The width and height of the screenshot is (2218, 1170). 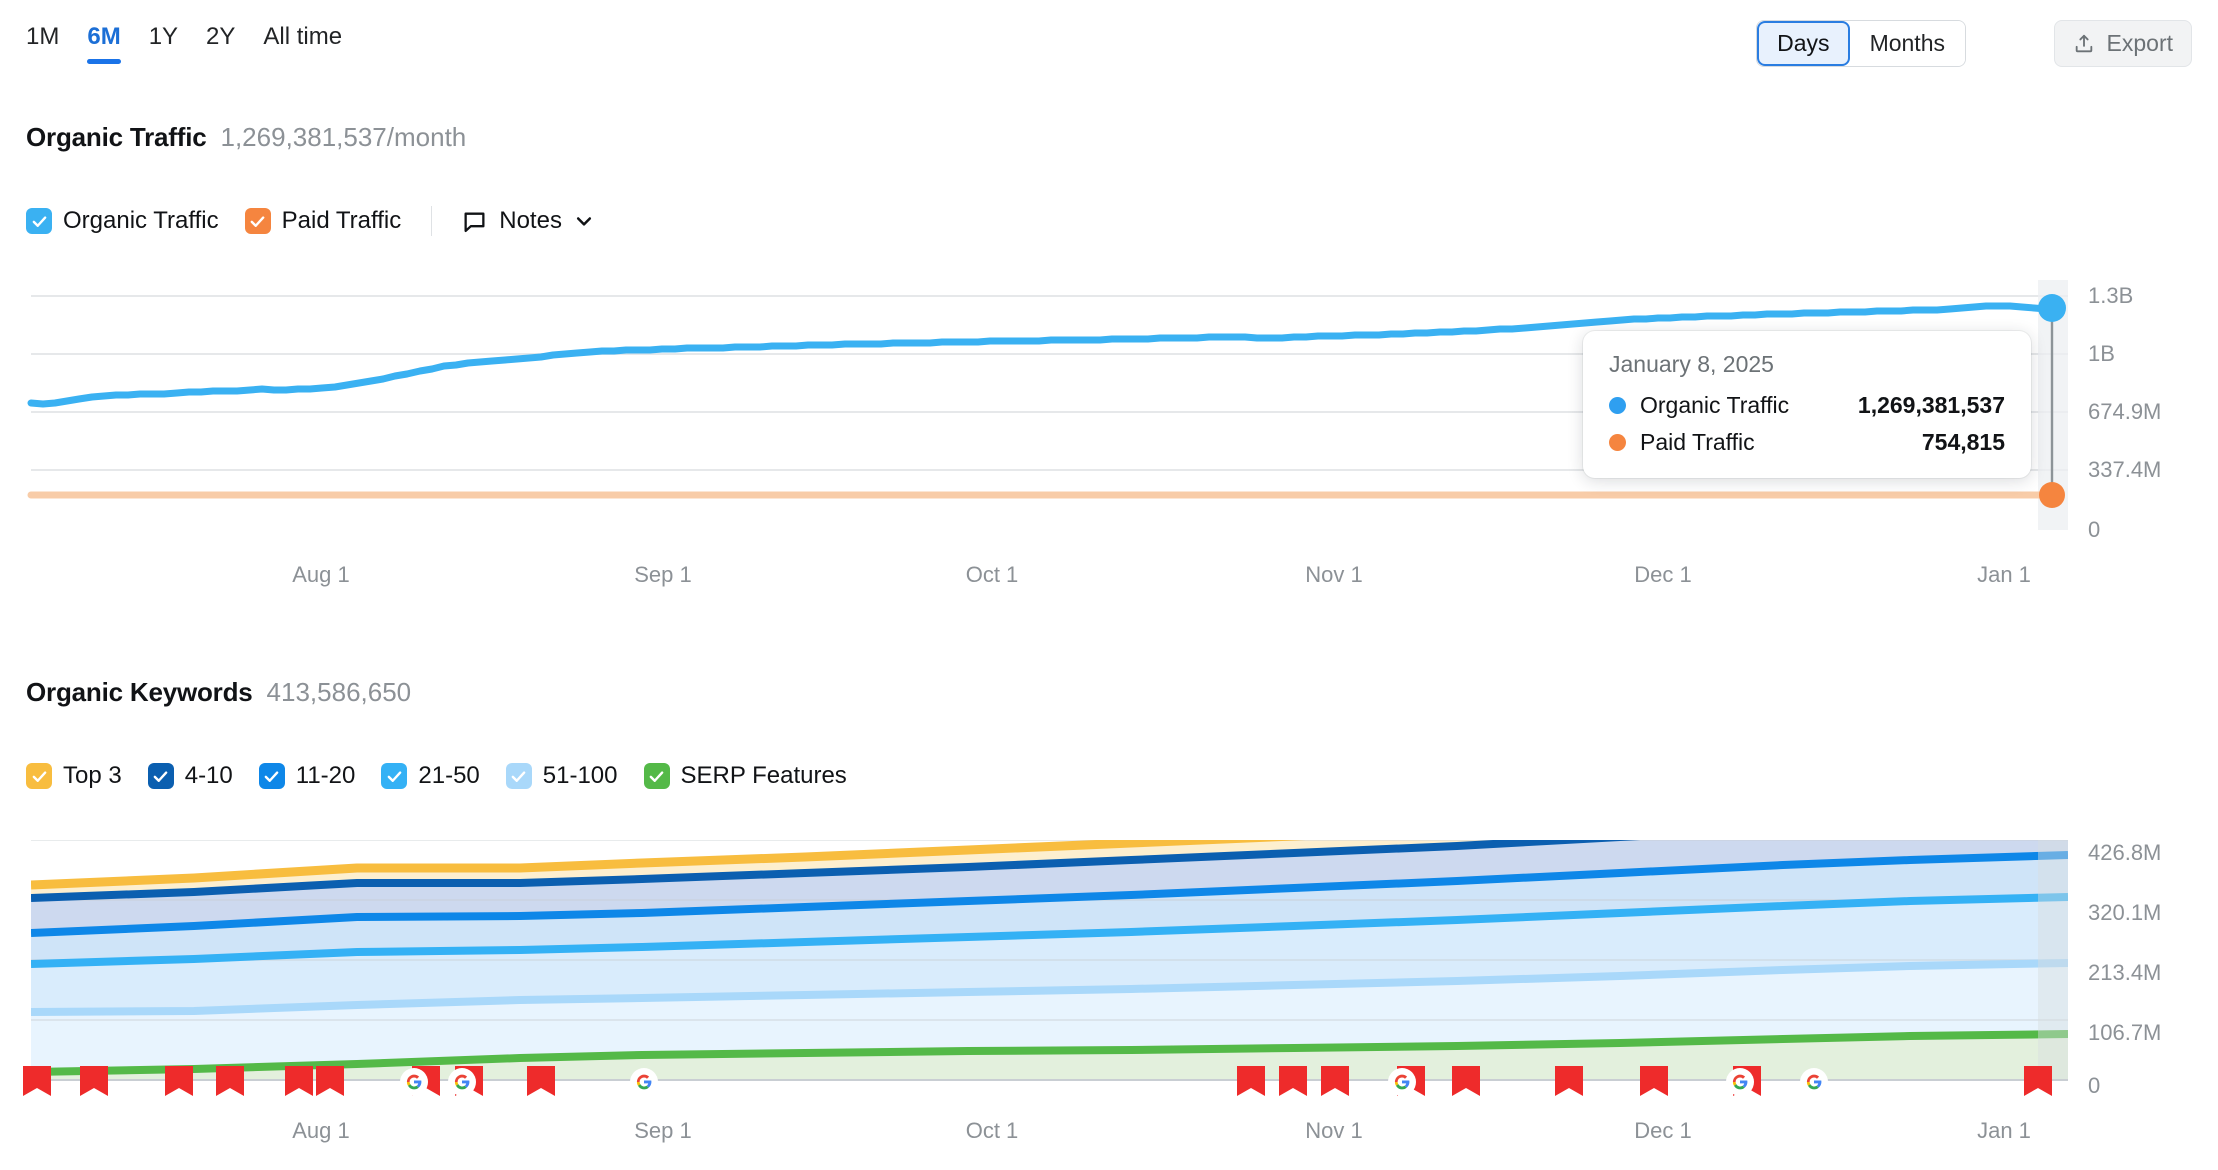 I want to click on keywords-x-tick-1: Sep 1, so click(x=663, y=1130).